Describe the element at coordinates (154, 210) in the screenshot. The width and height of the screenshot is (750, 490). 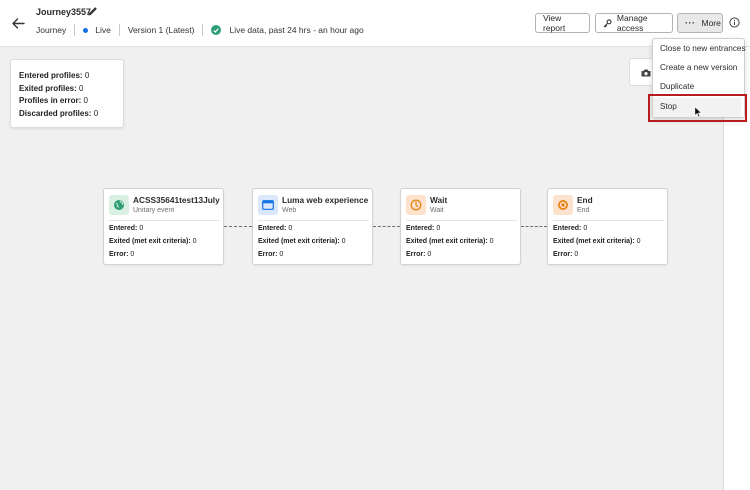
I see `node-subtitle: Unitary event` at that location.